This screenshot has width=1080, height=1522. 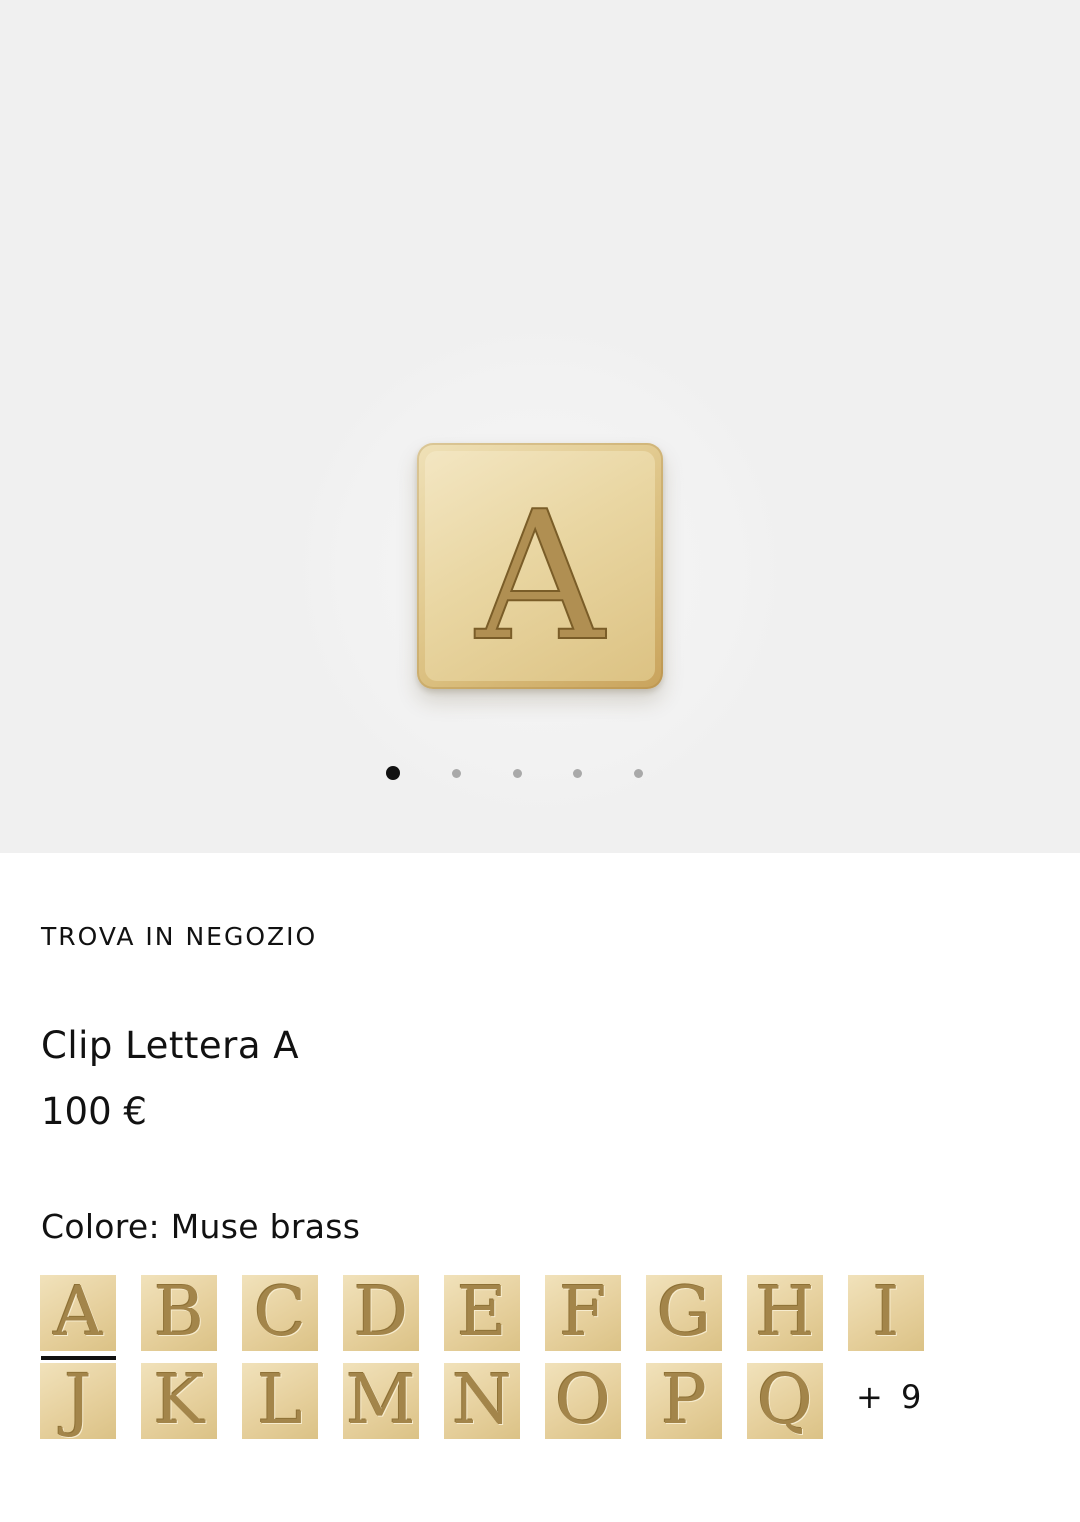 I want to click on product-image-letter-tile: A, so click(x=540, y=566).